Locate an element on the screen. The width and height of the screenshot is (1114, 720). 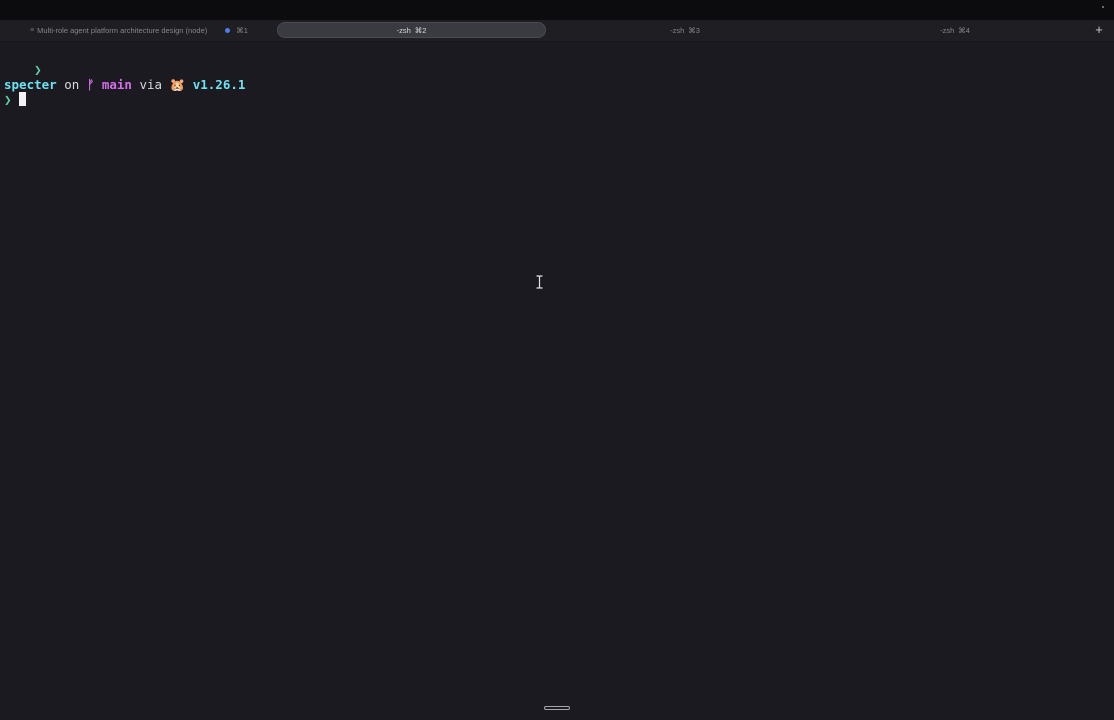
new-tab-button: + is located at coordinates (1099, 30).